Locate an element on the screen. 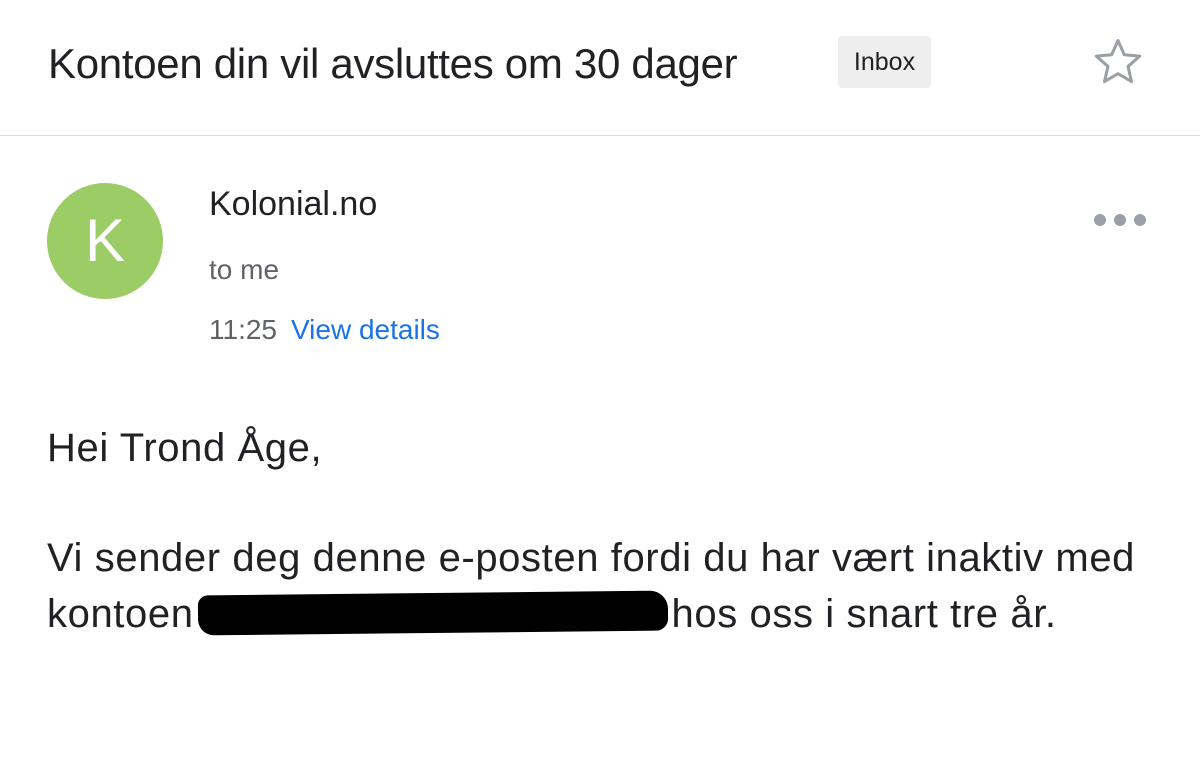 The height and width of the screenshot is (757, 1200). email-greeting: Hei Trond Åge, is located at coordinates (185, 448).